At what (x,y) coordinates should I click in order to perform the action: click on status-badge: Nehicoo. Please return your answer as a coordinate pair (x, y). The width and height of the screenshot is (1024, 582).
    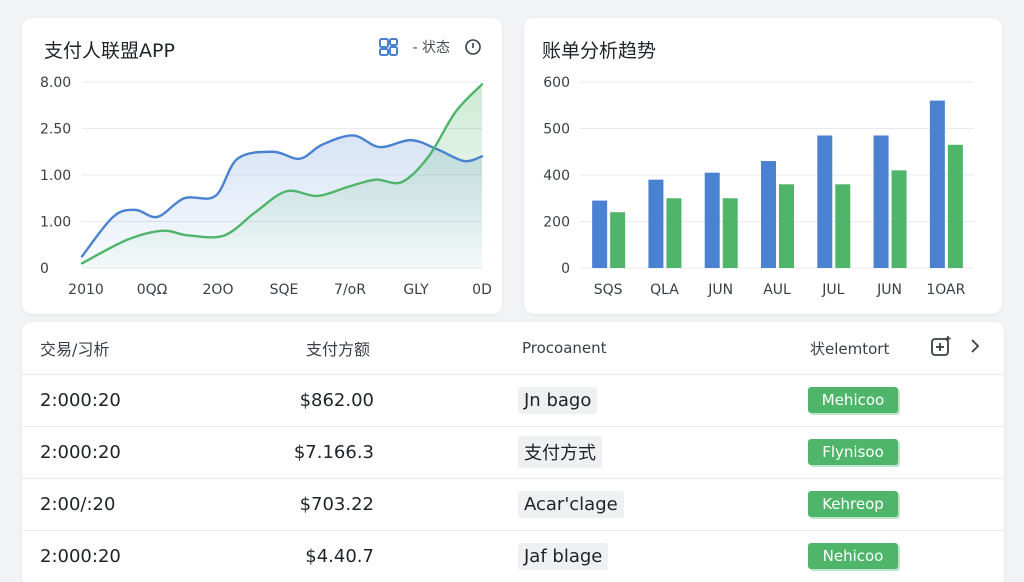
    Looking at the image, I should click on (853, 556).